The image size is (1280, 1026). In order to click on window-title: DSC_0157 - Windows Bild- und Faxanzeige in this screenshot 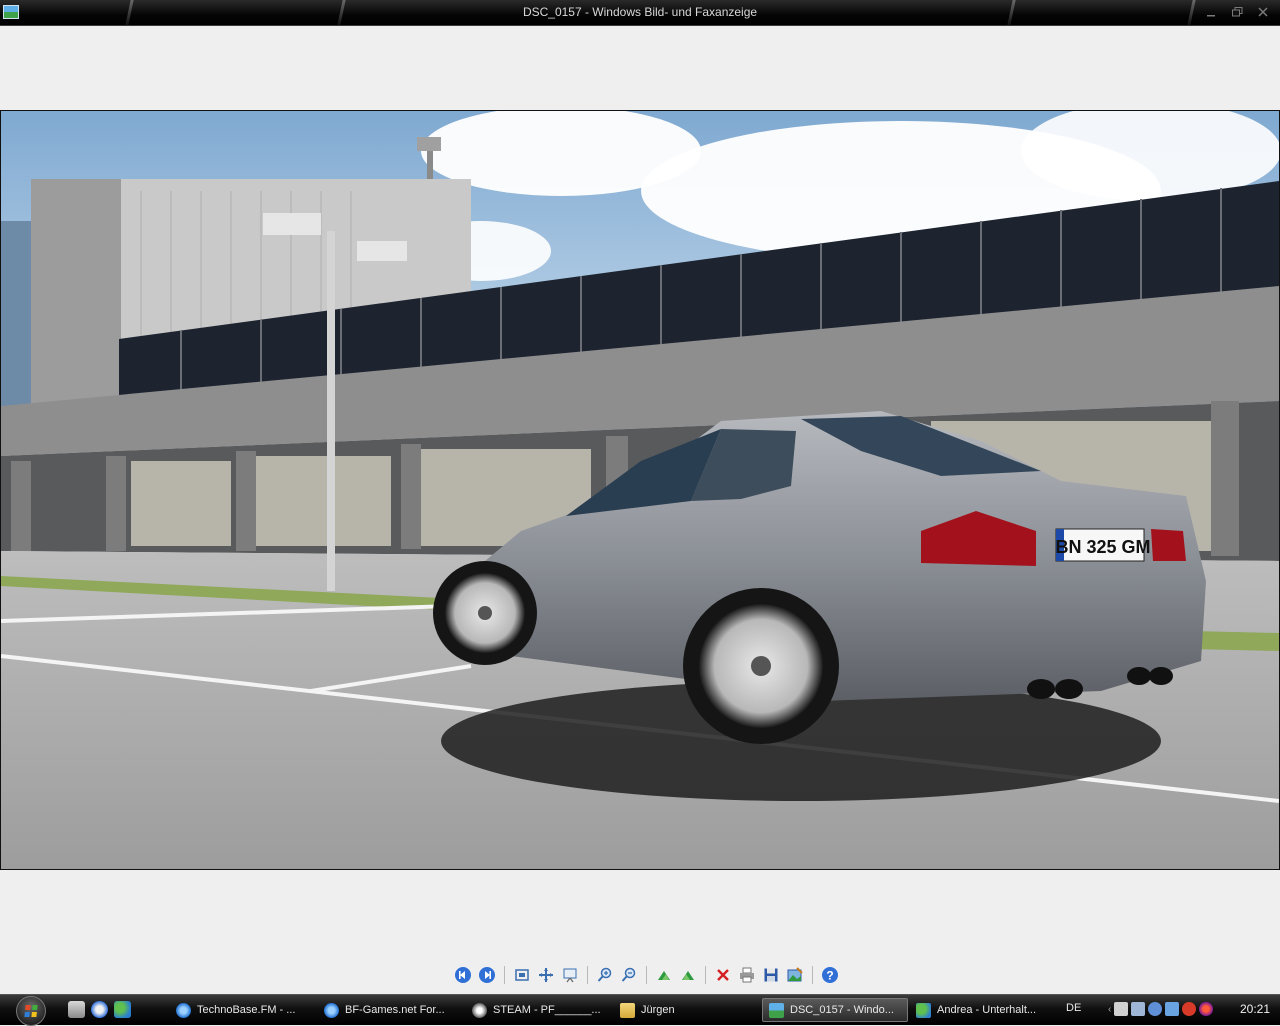, I will do `click(640, 12)`.